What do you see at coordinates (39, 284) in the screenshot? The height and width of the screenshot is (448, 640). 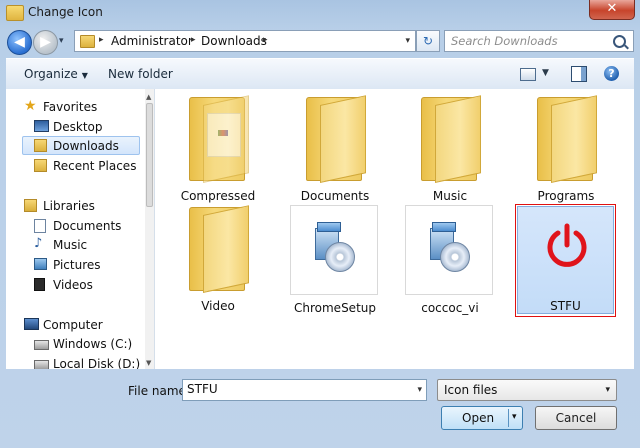 I see `videos-icon` at bounding box center [39, 284].